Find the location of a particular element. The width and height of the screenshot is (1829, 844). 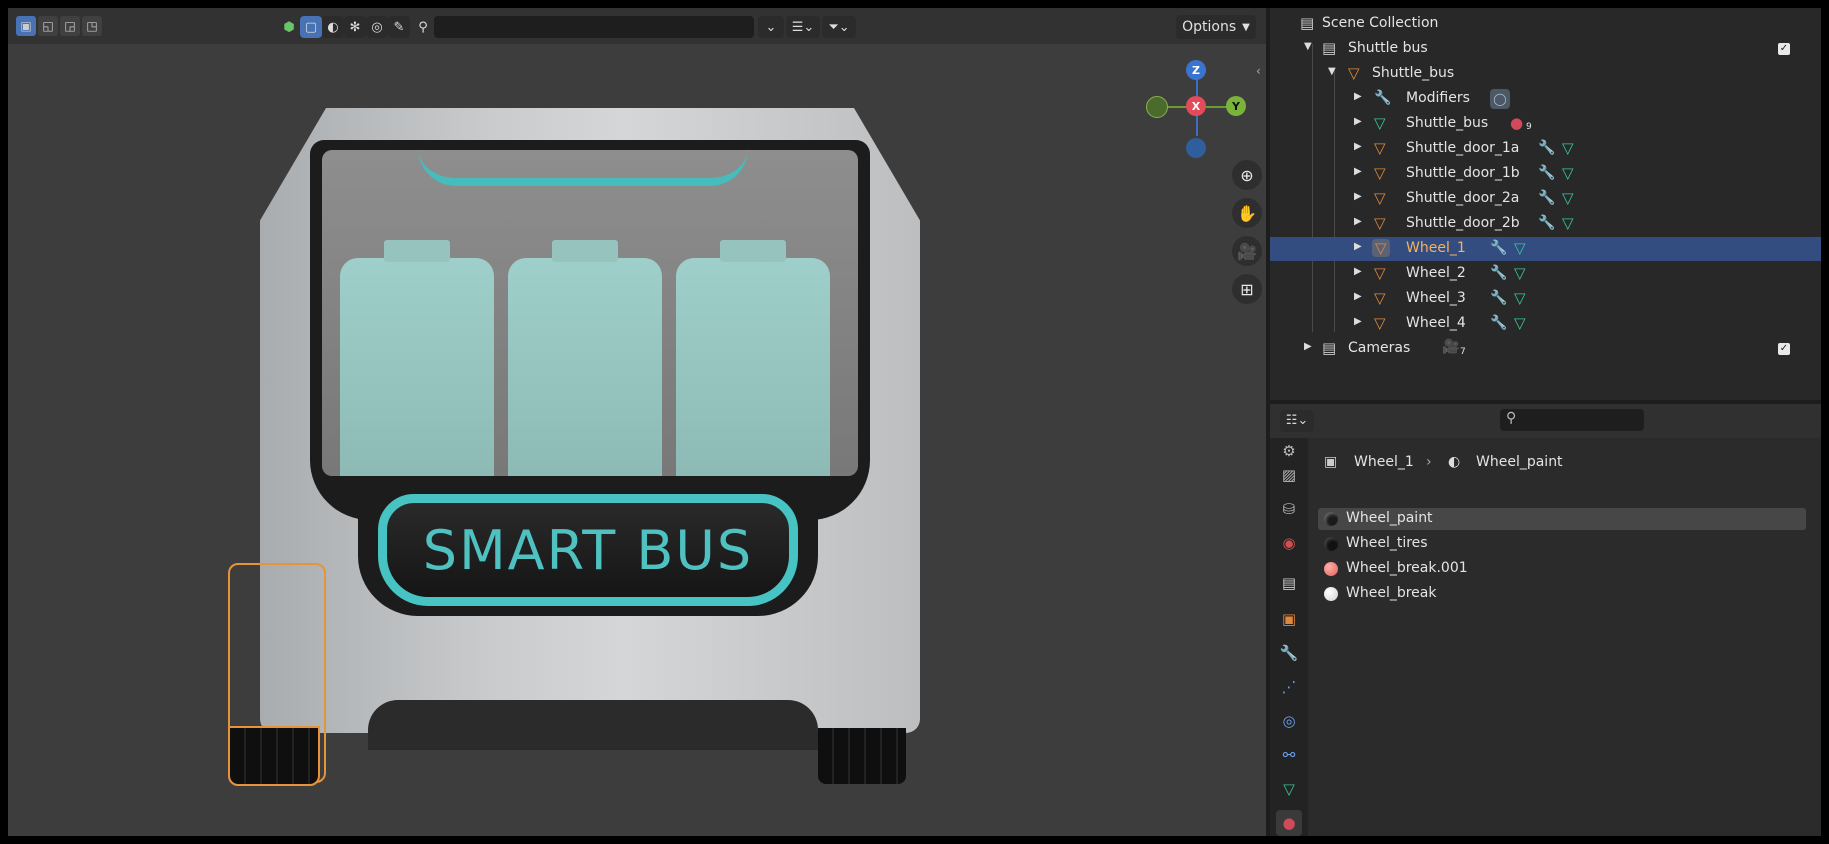

editor-type-icon: ☷⌄ is located at coordinates (1297, 421).